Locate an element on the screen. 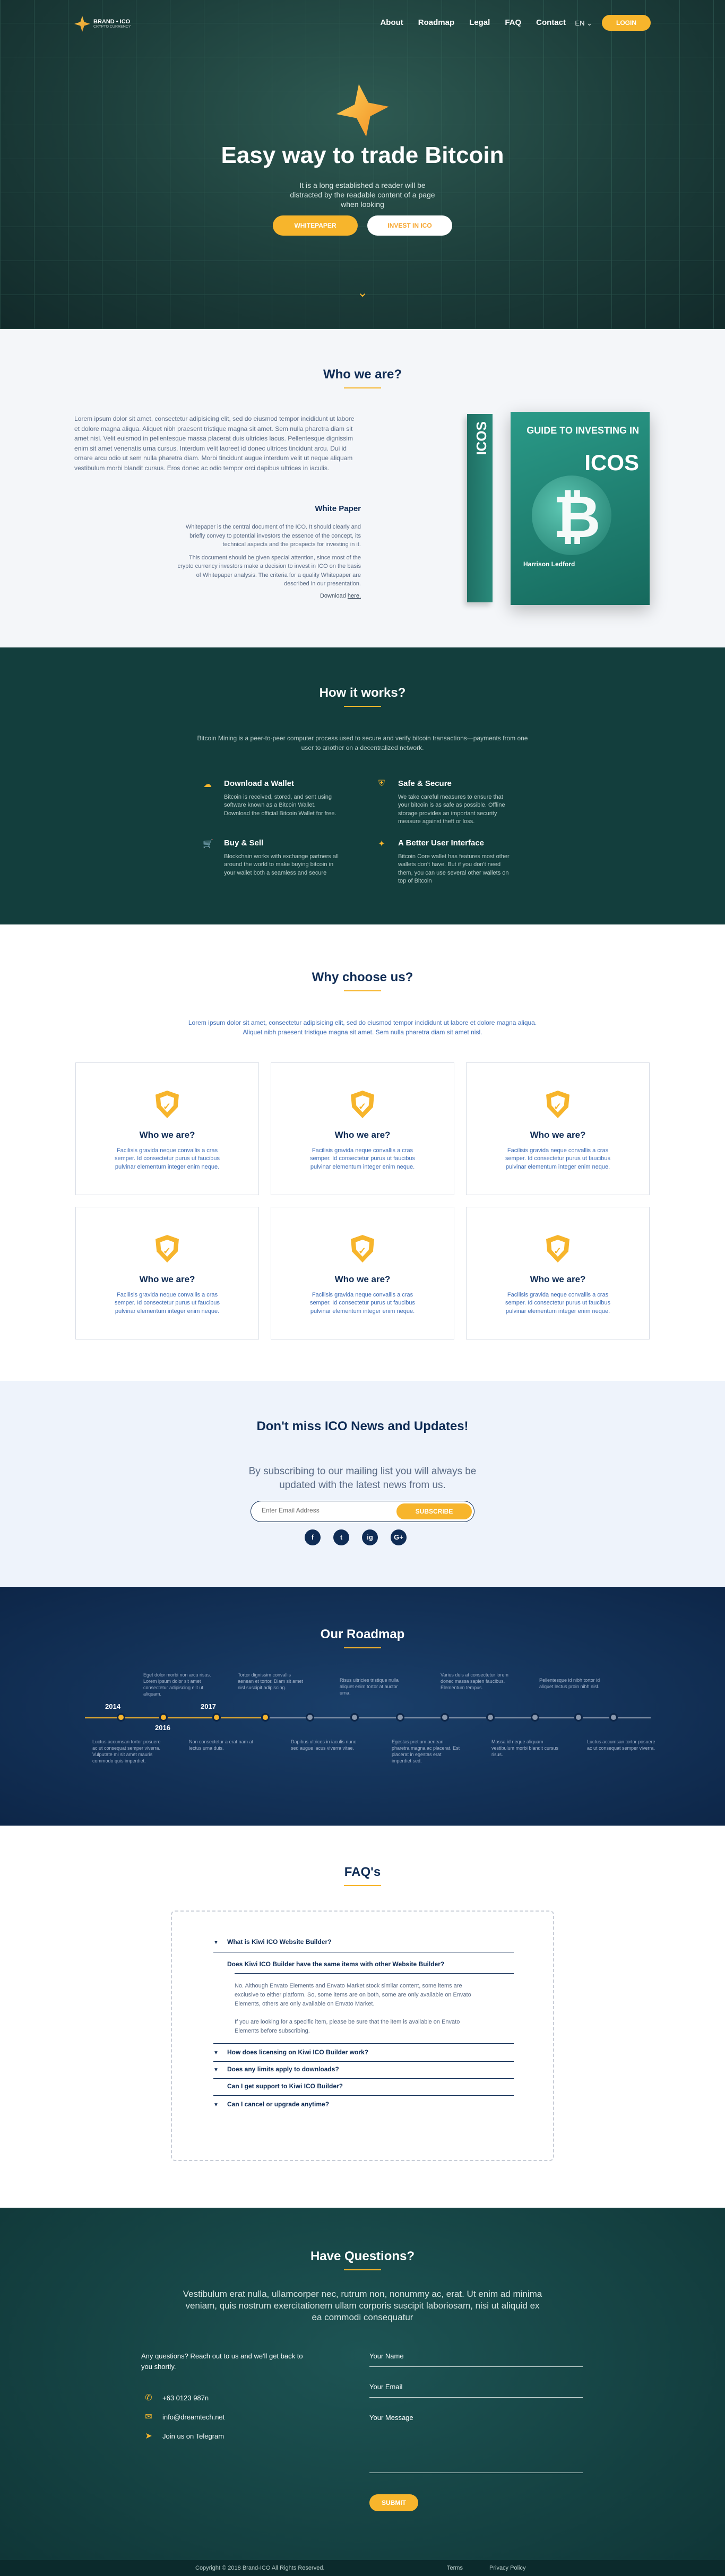 The width and height of the screenshot is (725, 2576). book-title-big: ICOS is located at coordinates (611, 463).